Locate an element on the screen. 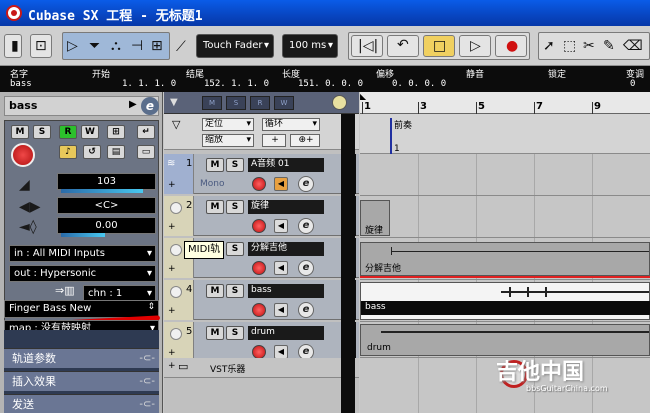 The width and height of the screenshot is (650, 413). cycle-button: ↶ is located at coordinates (403, 46).